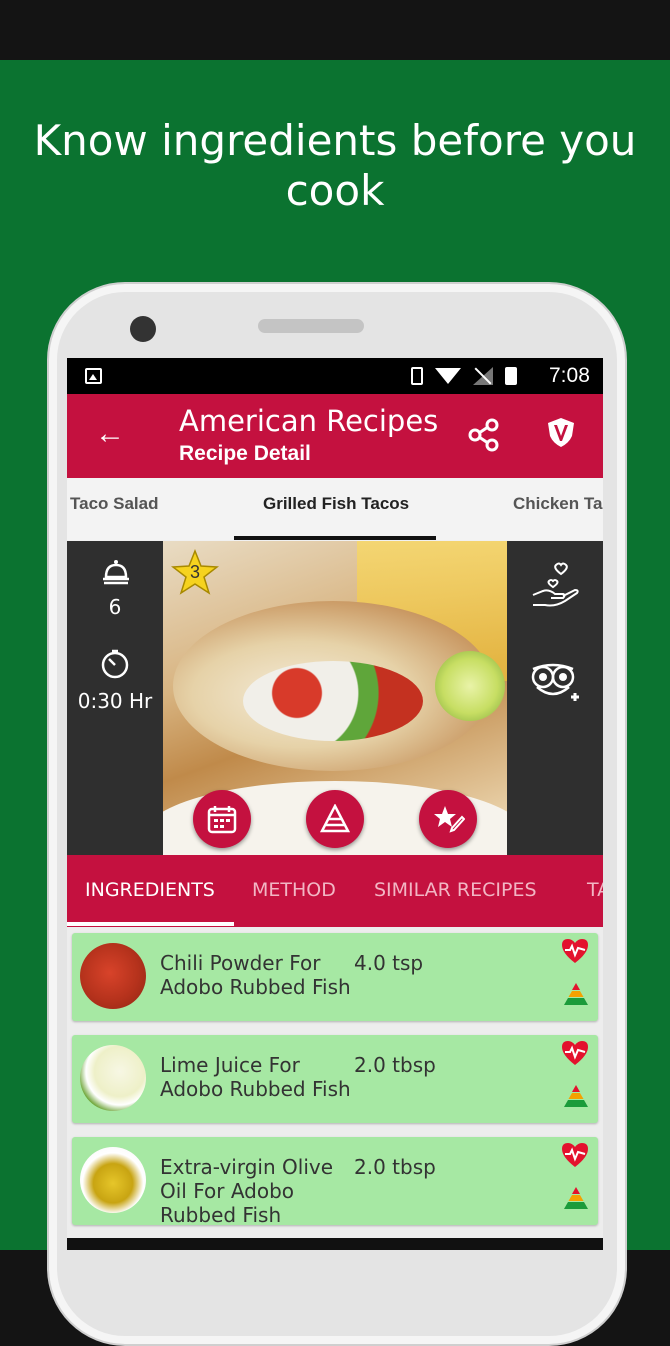  What do you see at coordinates (255, 975) in the screenshot?
I see `ingredient-name: Chili Powder For Adobo Rubbed Fish` at bounding box center [255, 975].